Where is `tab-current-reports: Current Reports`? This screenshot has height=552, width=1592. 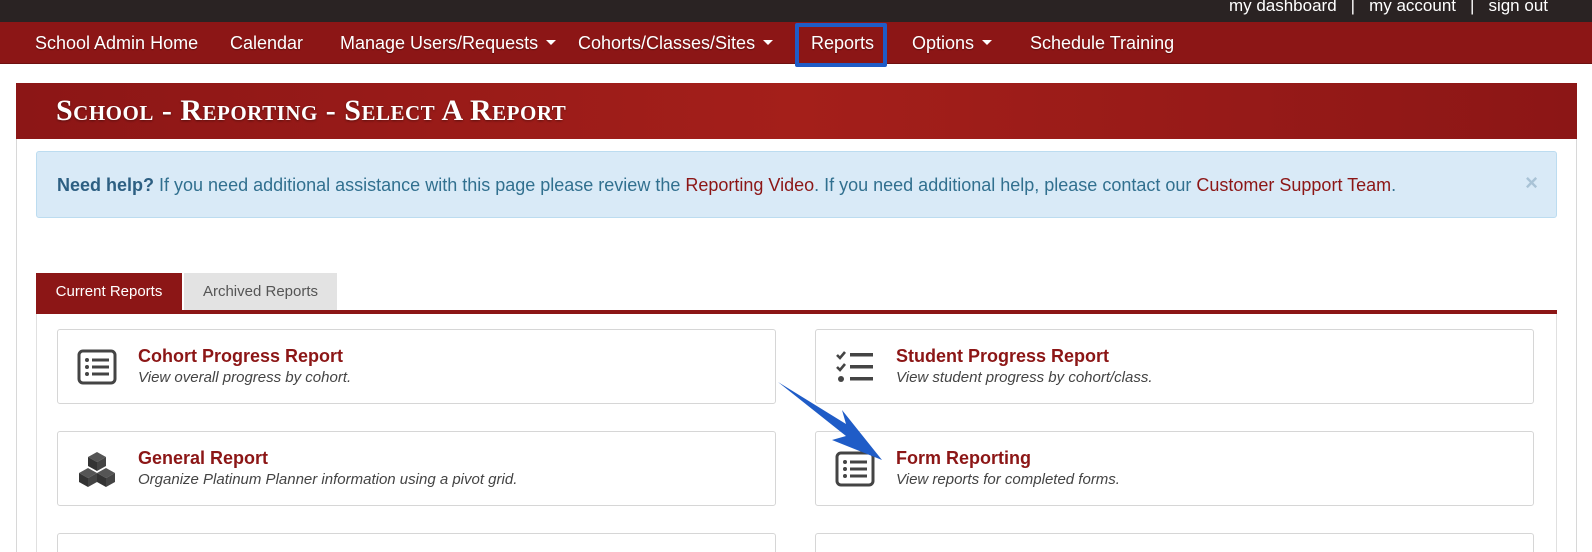
tab-current-reports: Current Reports is located at coordinates (109, 292).